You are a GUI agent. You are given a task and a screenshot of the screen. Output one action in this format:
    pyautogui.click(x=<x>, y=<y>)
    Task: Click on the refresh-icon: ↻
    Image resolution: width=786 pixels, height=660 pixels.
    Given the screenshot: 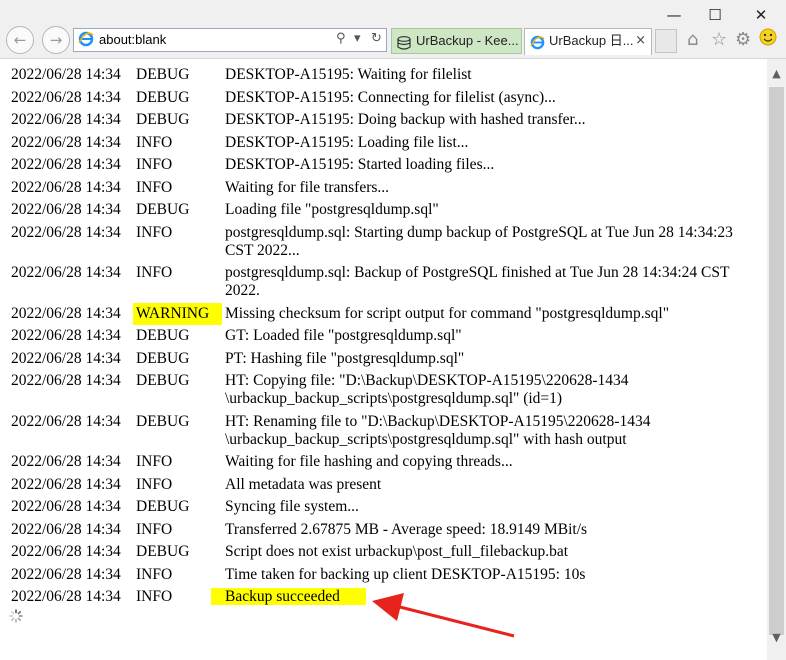 What is the action you would take?
    pyautogui.click(x=376, y=38)
    